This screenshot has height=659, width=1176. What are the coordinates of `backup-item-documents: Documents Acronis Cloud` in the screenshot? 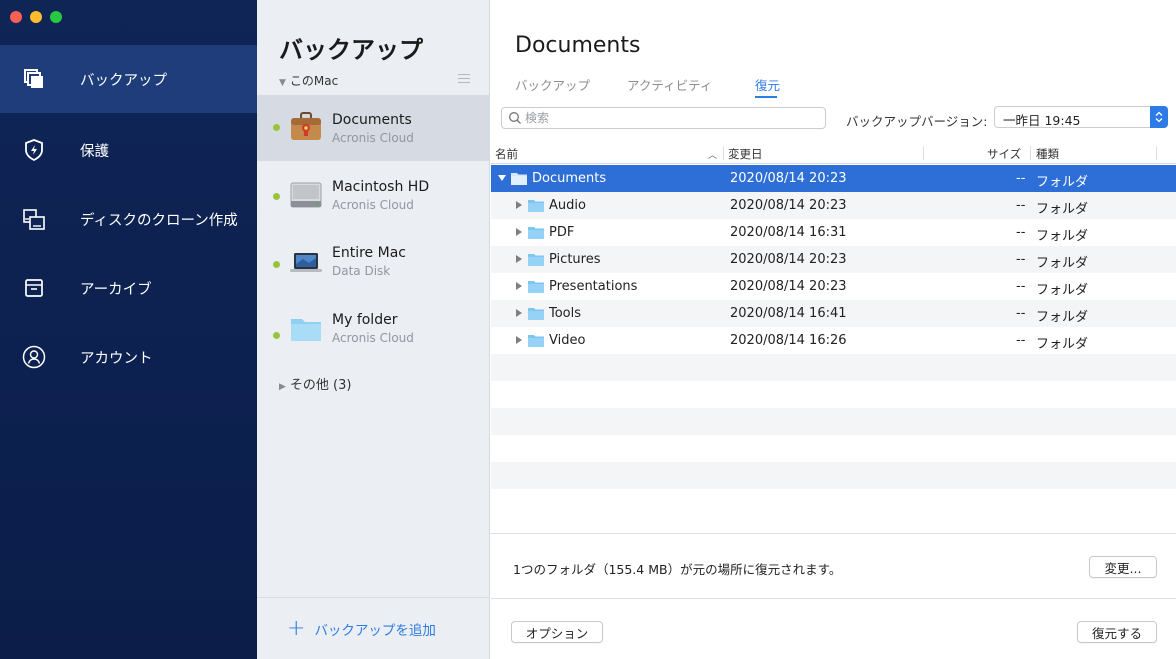 It's located at (373, 128).